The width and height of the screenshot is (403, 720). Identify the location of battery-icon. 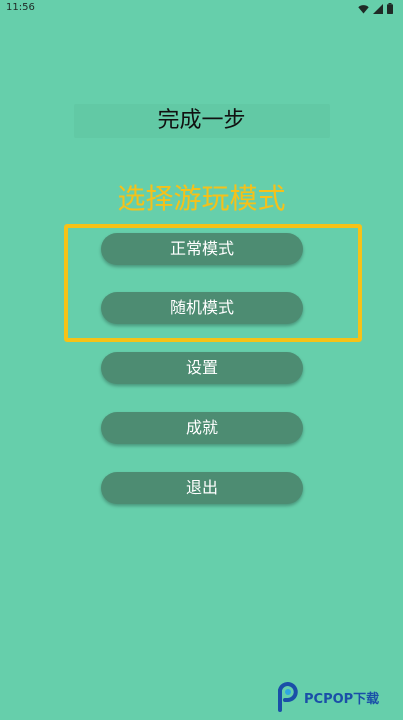
(390, 8).